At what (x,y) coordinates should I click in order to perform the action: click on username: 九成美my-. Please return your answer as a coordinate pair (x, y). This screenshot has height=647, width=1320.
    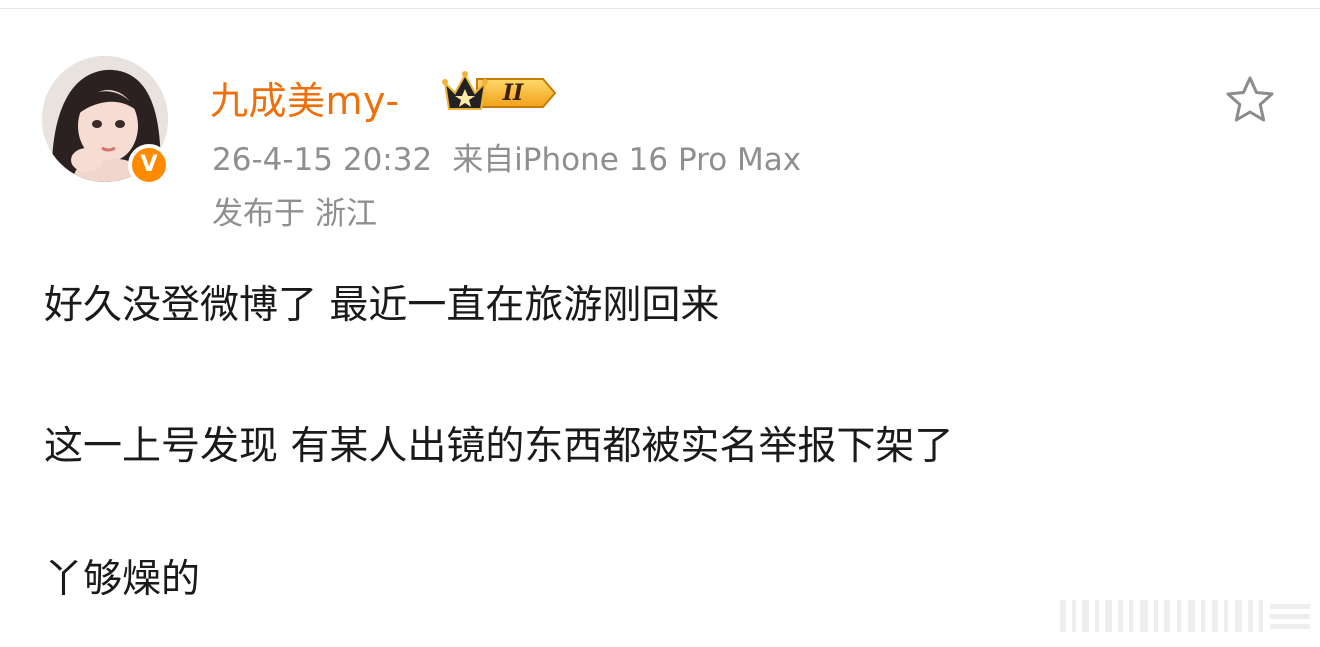
    Looking at the image, I should click on (305, 97).